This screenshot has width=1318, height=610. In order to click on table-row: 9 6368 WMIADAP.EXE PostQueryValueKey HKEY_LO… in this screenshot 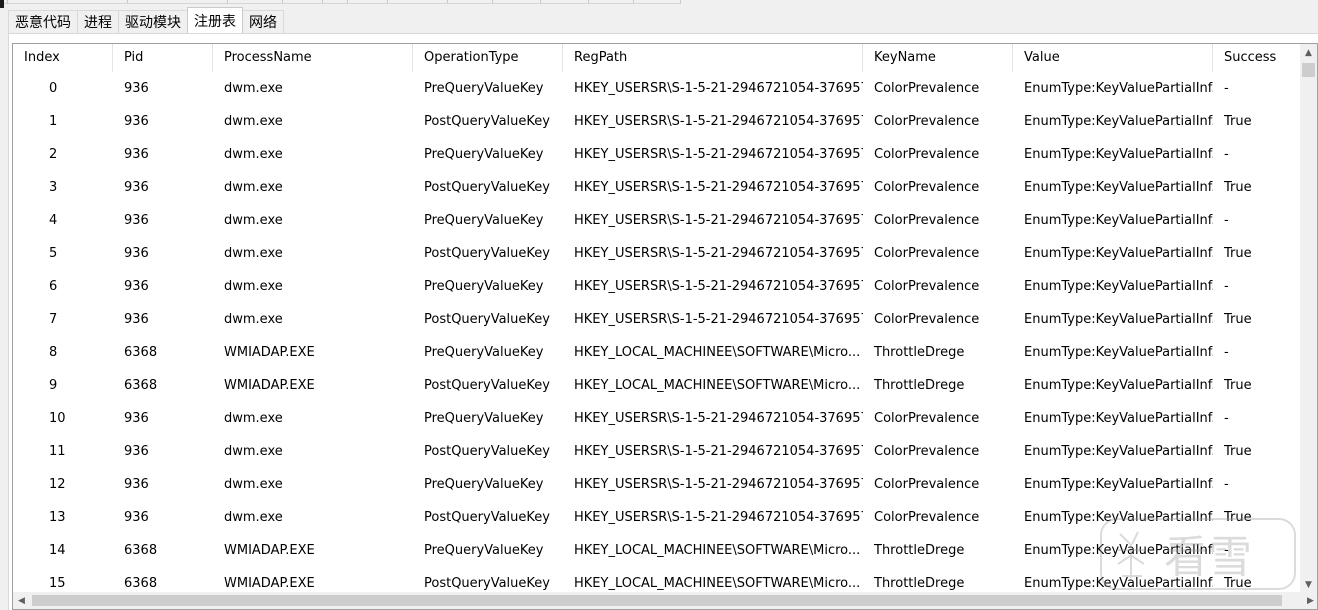, I will do `click(657, 385)`.